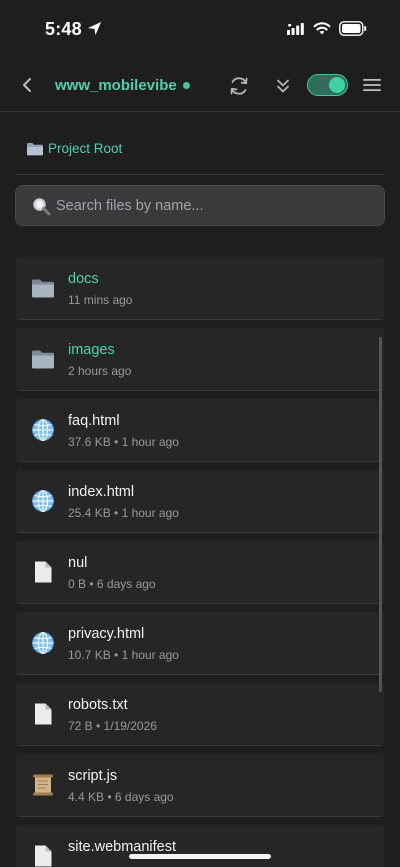 The image size is (400, 867). I want to click on file-name: robots.txt, so click(98, 705).